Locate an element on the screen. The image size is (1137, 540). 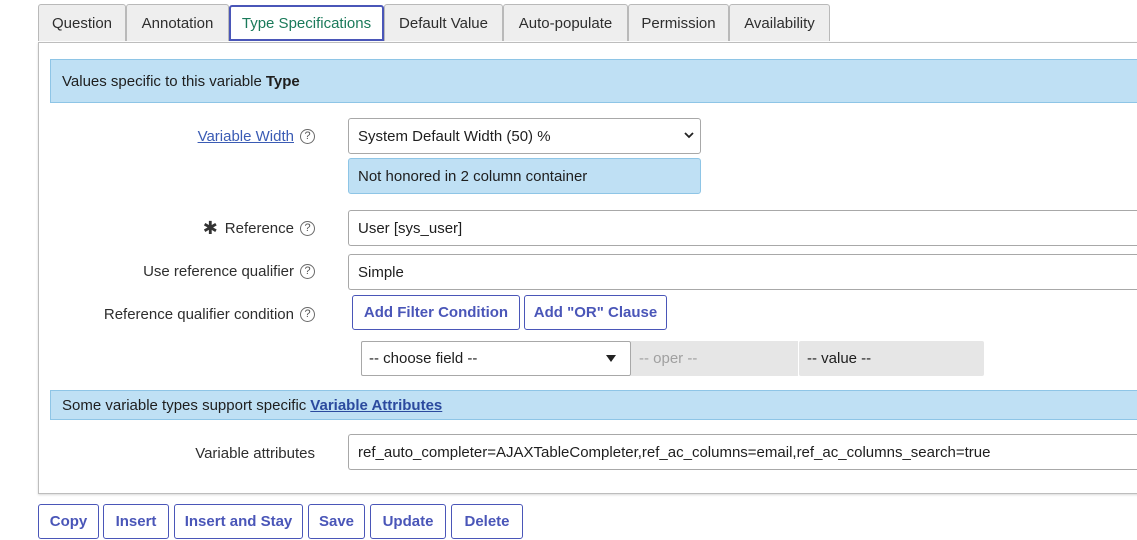
choose-field-text: -- choose field -- is located at coordinates (423, 358).